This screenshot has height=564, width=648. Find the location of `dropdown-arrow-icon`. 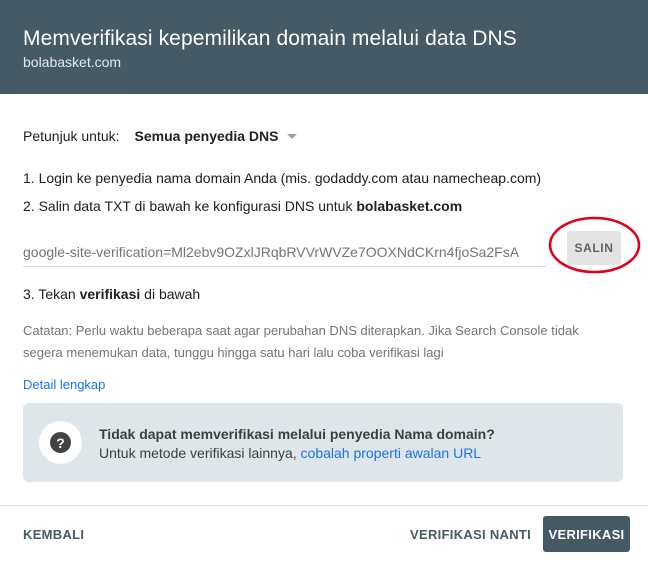

dropdown-arrow-icon is located at coordinates (292, 136).